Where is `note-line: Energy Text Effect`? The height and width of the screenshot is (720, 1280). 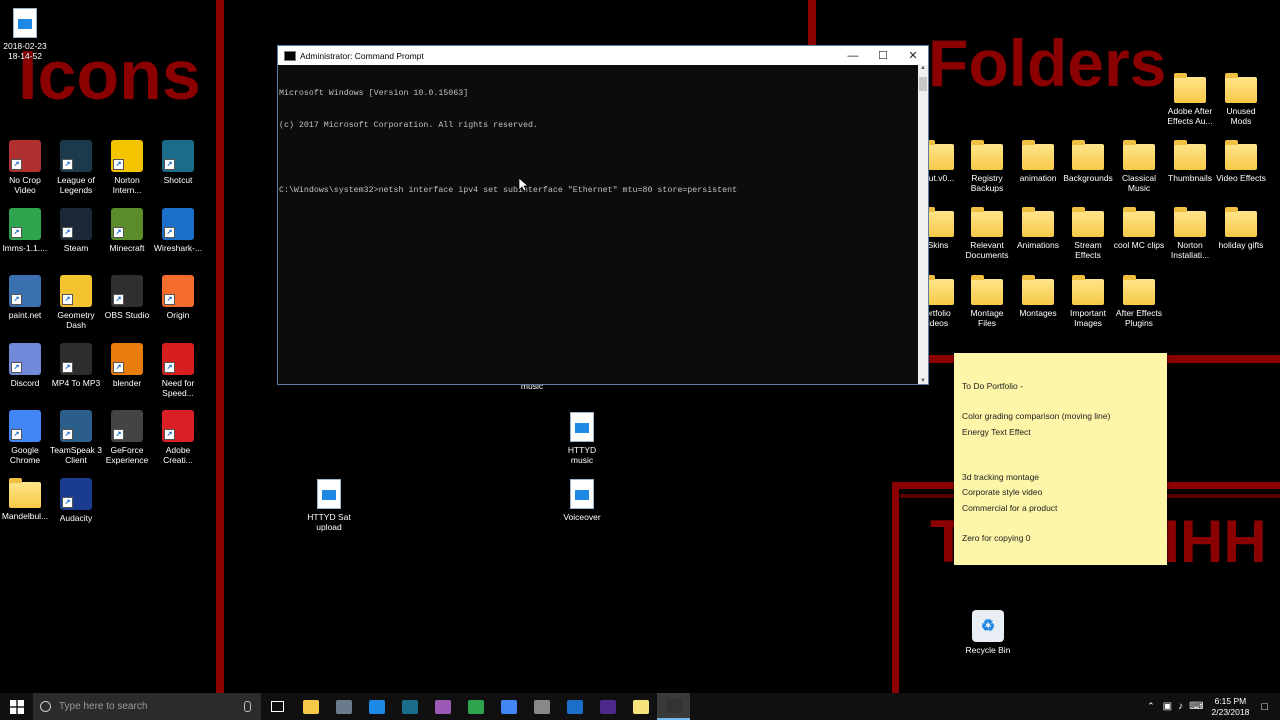
note-line: Energy Text Effect is located at coordinates (996, 431).